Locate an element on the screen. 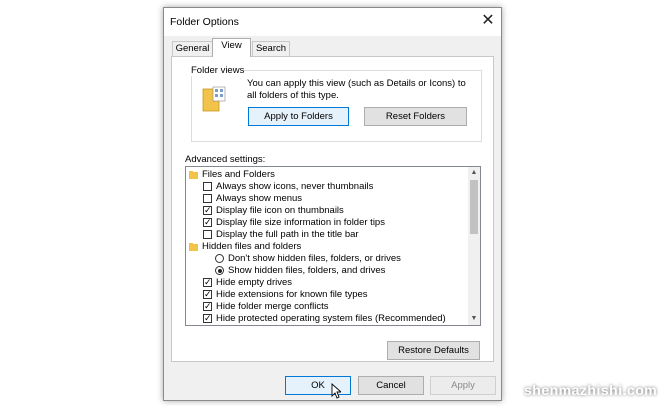 This screenshot has height=406, width=671. advanced-settings-label: Advanced settings: is located at coordinates (225, 159).